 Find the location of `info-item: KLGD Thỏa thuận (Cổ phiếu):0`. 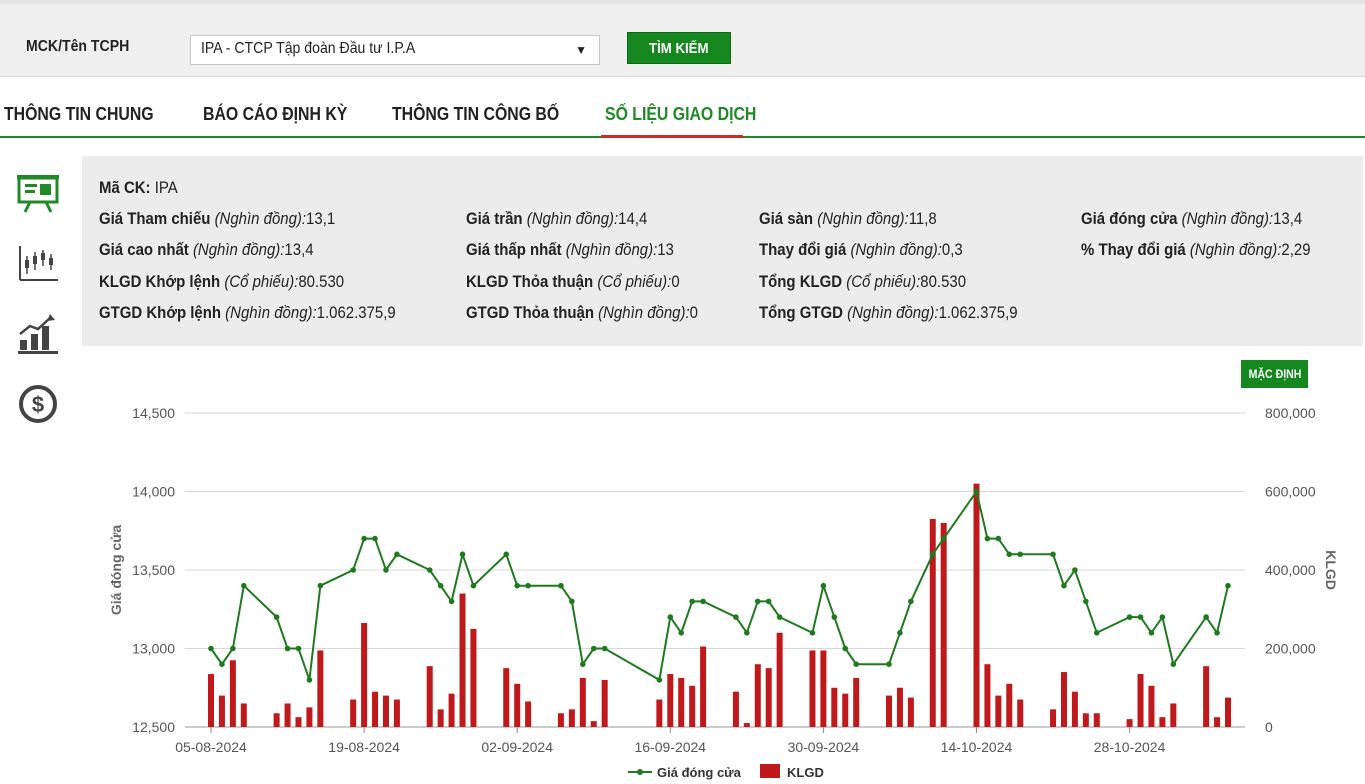

info-item: KLGD Thỏa thuận (Cổ phiếu):0 is located at coordinates (573, 281).